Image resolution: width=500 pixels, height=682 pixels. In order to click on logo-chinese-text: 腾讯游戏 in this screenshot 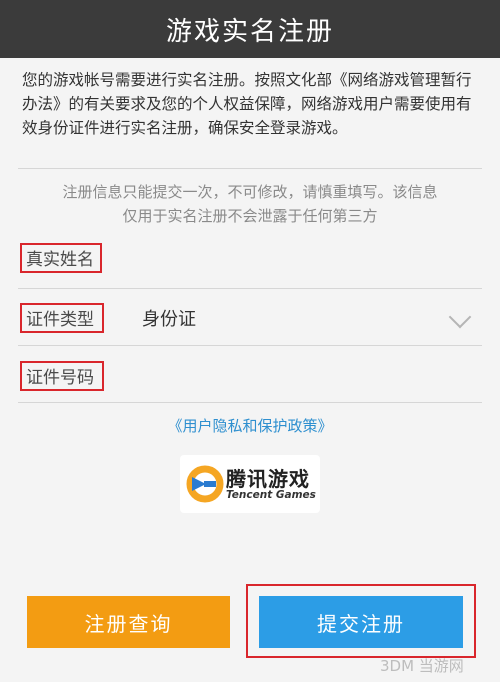, I will do `click(268, 479)`.